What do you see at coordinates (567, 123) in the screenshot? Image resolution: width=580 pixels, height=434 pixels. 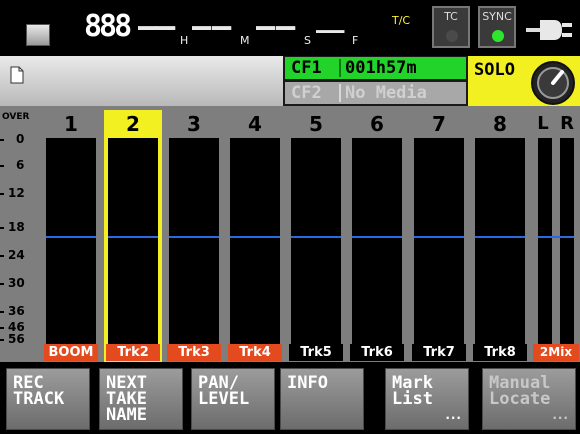 I see `mix-right-label: R` at bounding box center [567, 123].